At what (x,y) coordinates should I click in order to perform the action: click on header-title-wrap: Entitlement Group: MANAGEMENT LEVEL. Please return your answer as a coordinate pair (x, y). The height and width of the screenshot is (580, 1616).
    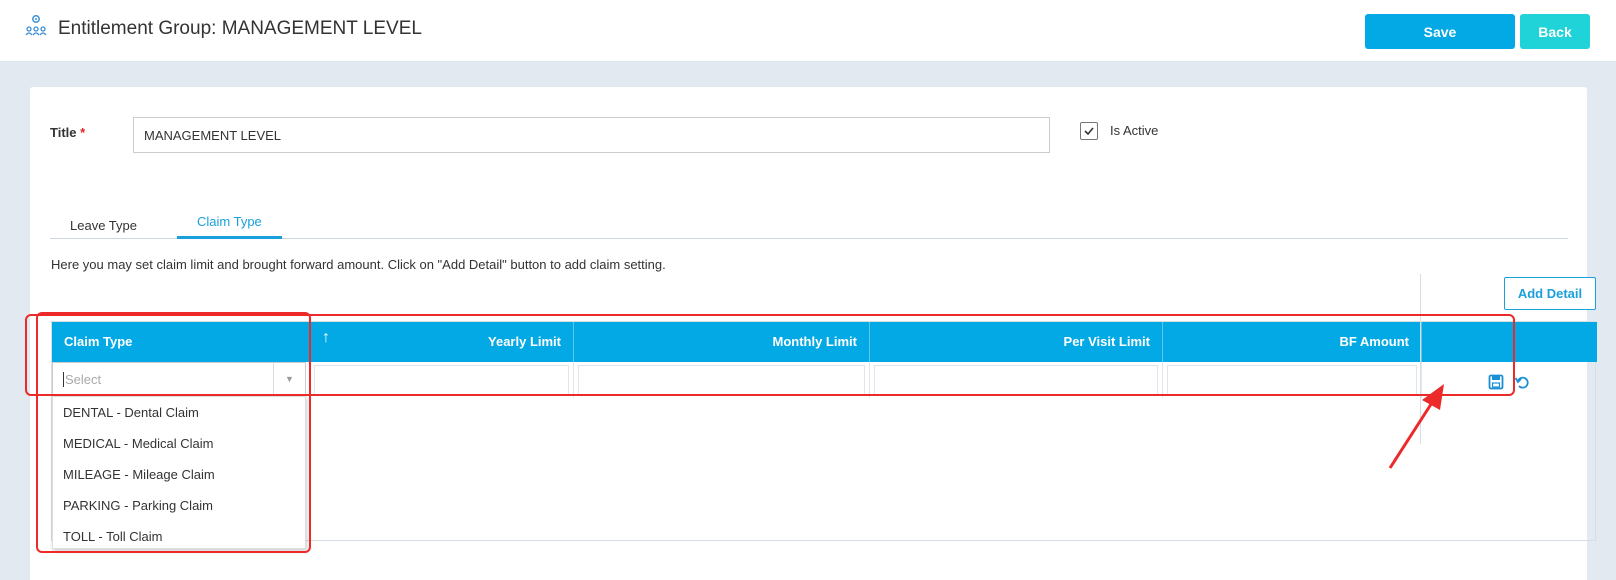
    Looking at the image, I should click on (223, 28).